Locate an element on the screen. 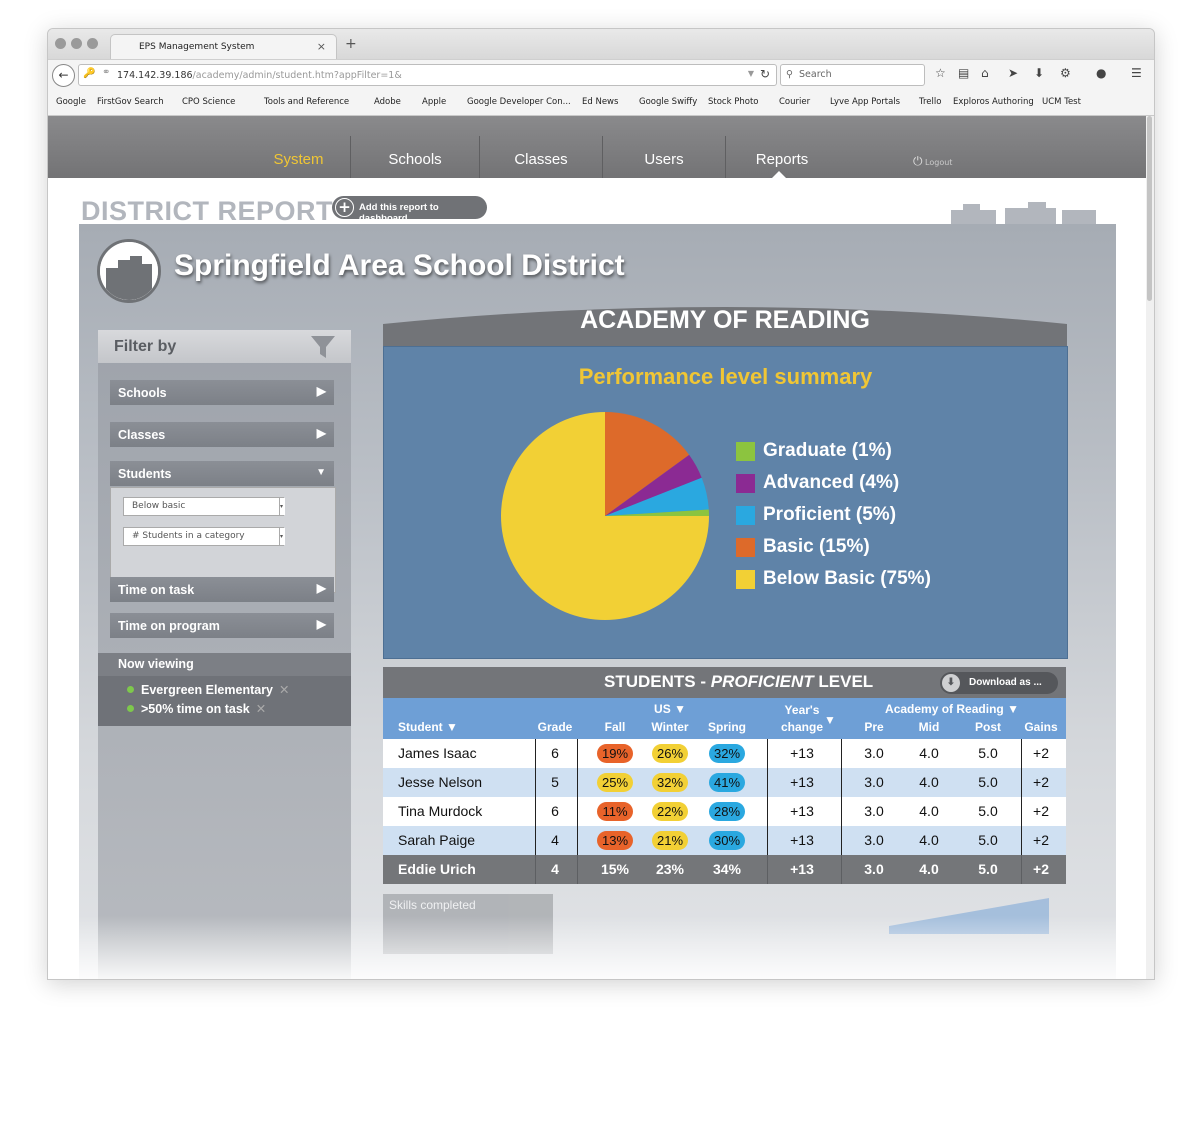 This screenshot has width=1200, height=1126. table-row: Tina Murdock 6 11% 22% 28% +13 3.0 4.0 5.0 +2 is located at coordinates (724, 811).